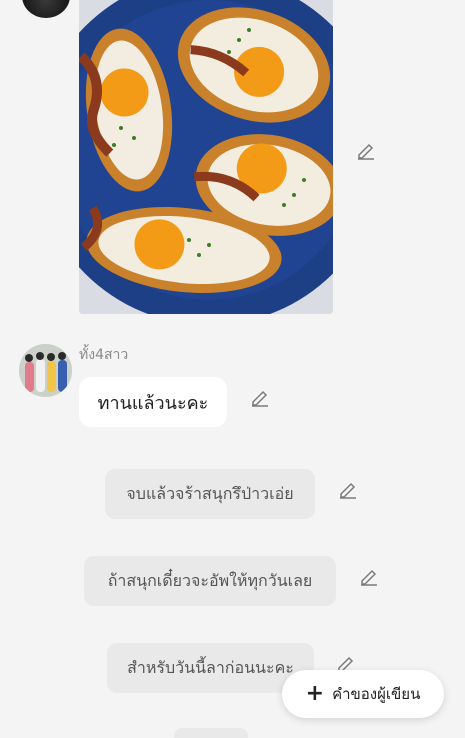  Describe the element at coordinates (315, 693) in the screenshot. I see `plus-icon: +` at that location.